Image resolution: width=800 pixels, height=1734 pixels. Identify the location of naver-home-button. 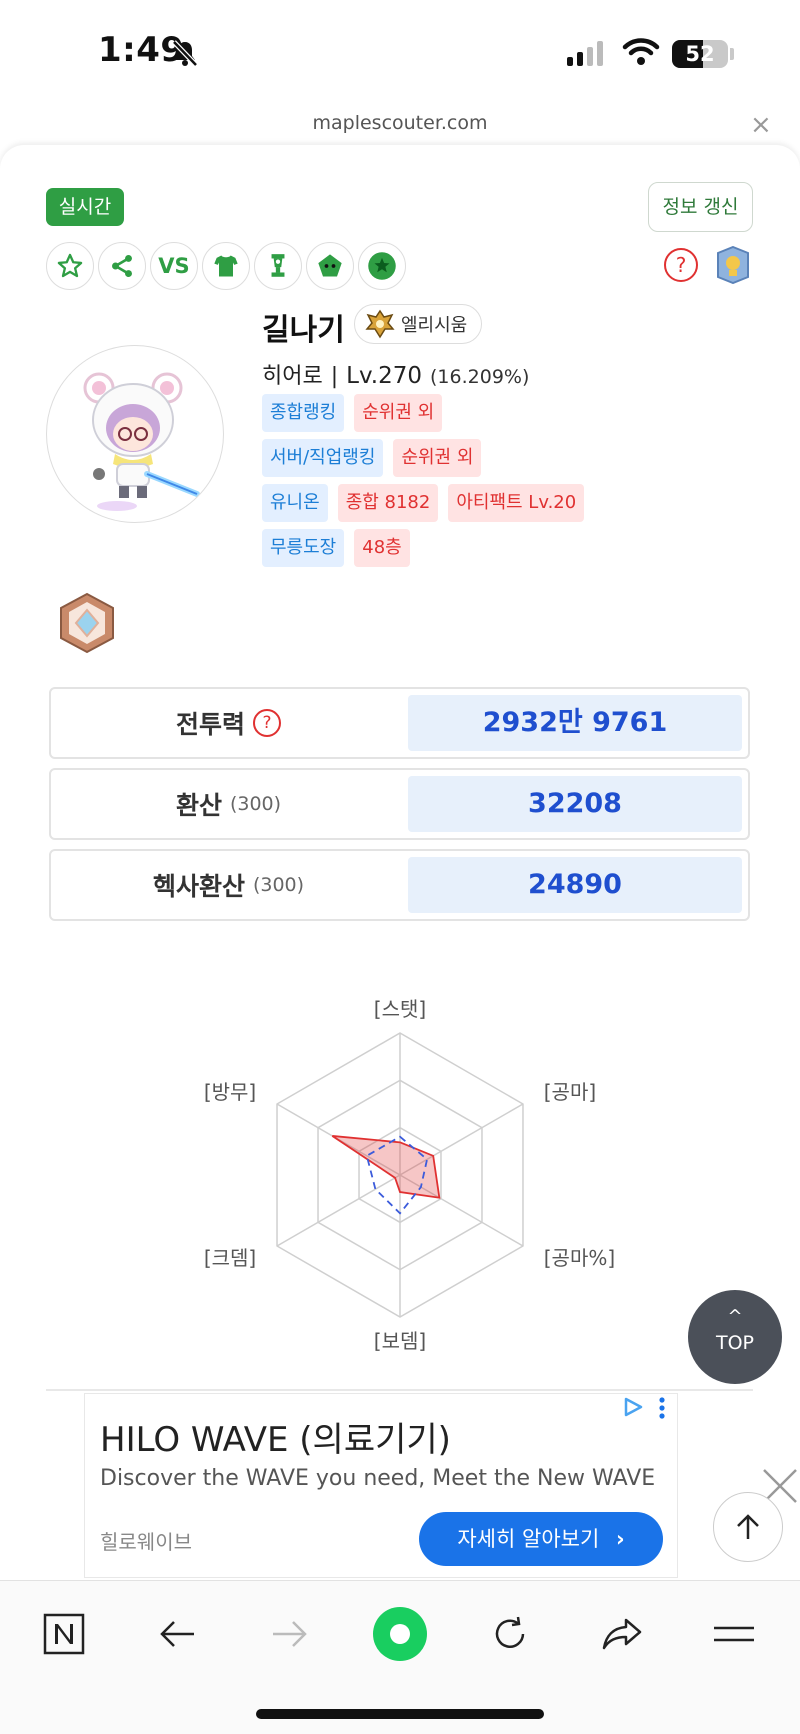
(64, 1634).